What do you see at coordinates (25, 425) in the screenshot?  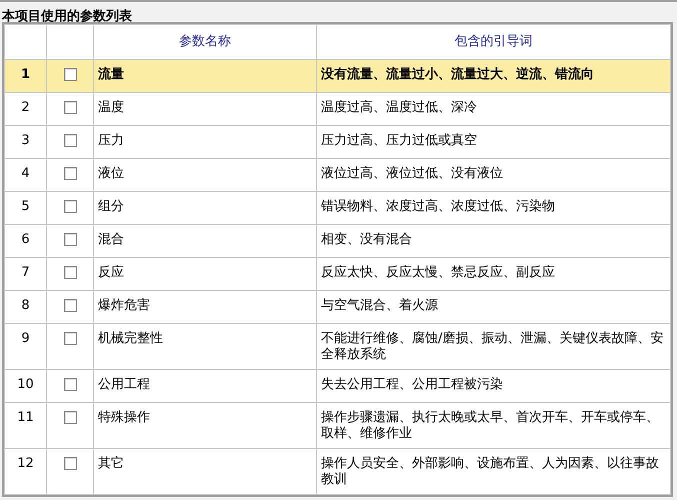 I see `row-number: 11` at bounding box center [25, 425].